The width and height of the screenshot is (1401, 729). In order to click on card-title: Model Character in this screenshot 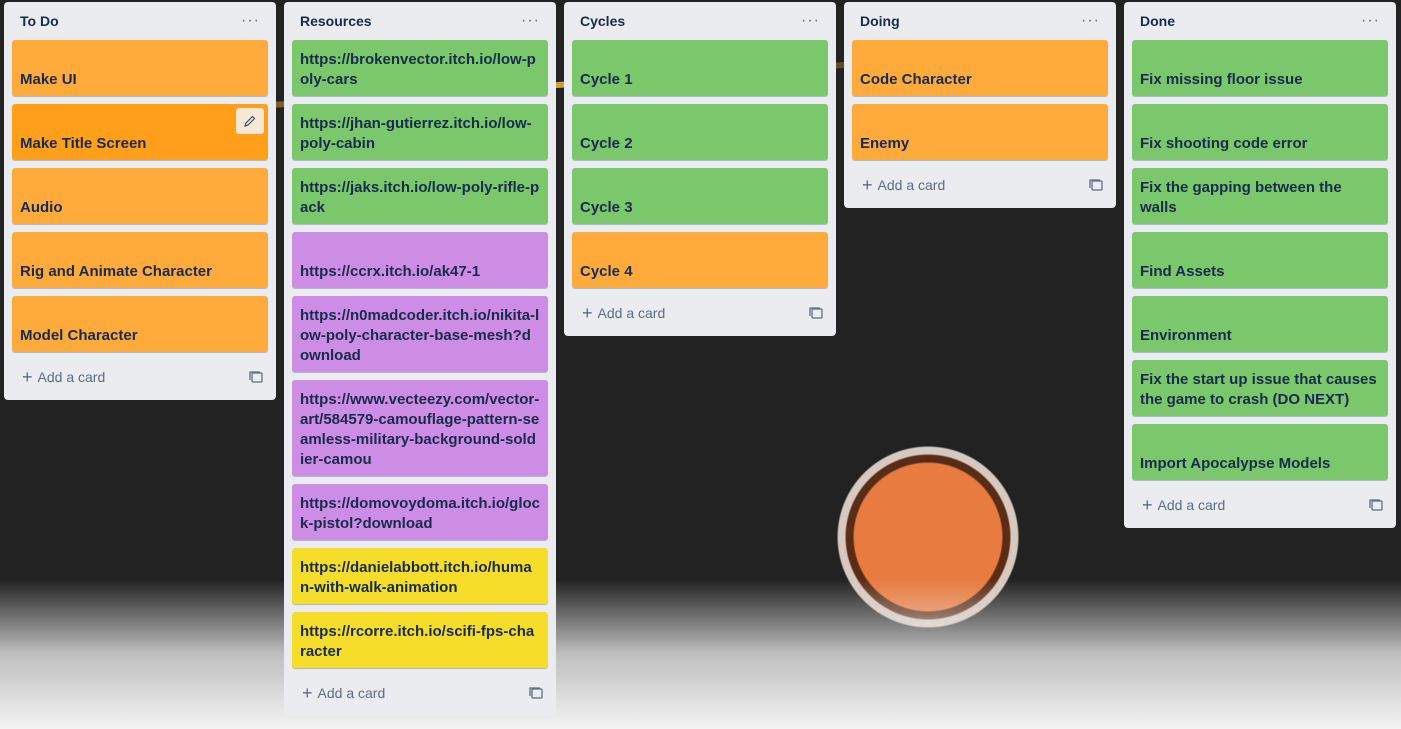, I will do `click(79, 335)`.